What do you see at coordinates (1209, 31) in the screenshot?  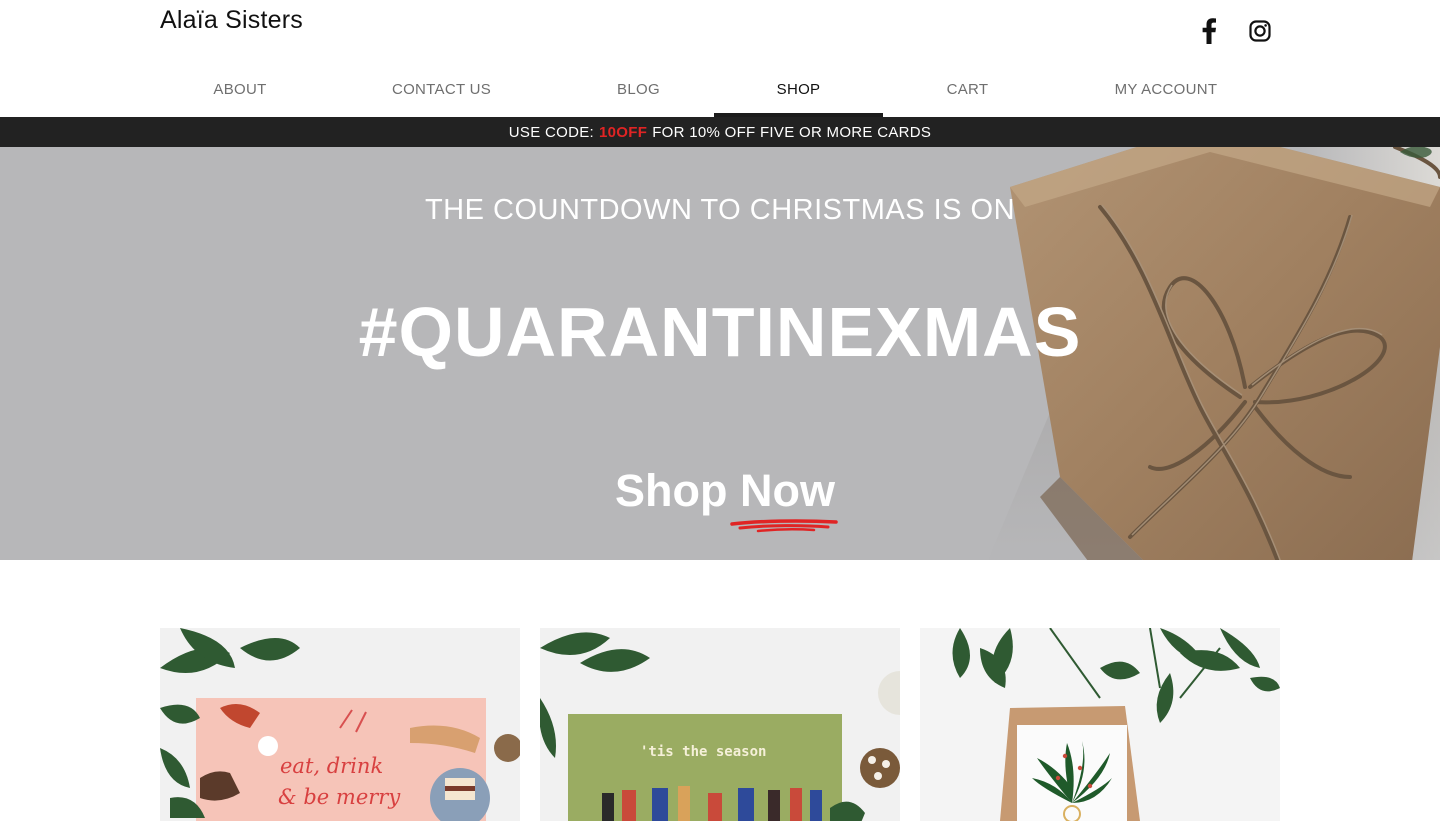 I see `facebook-icon` at bounding box center [1209, 31].